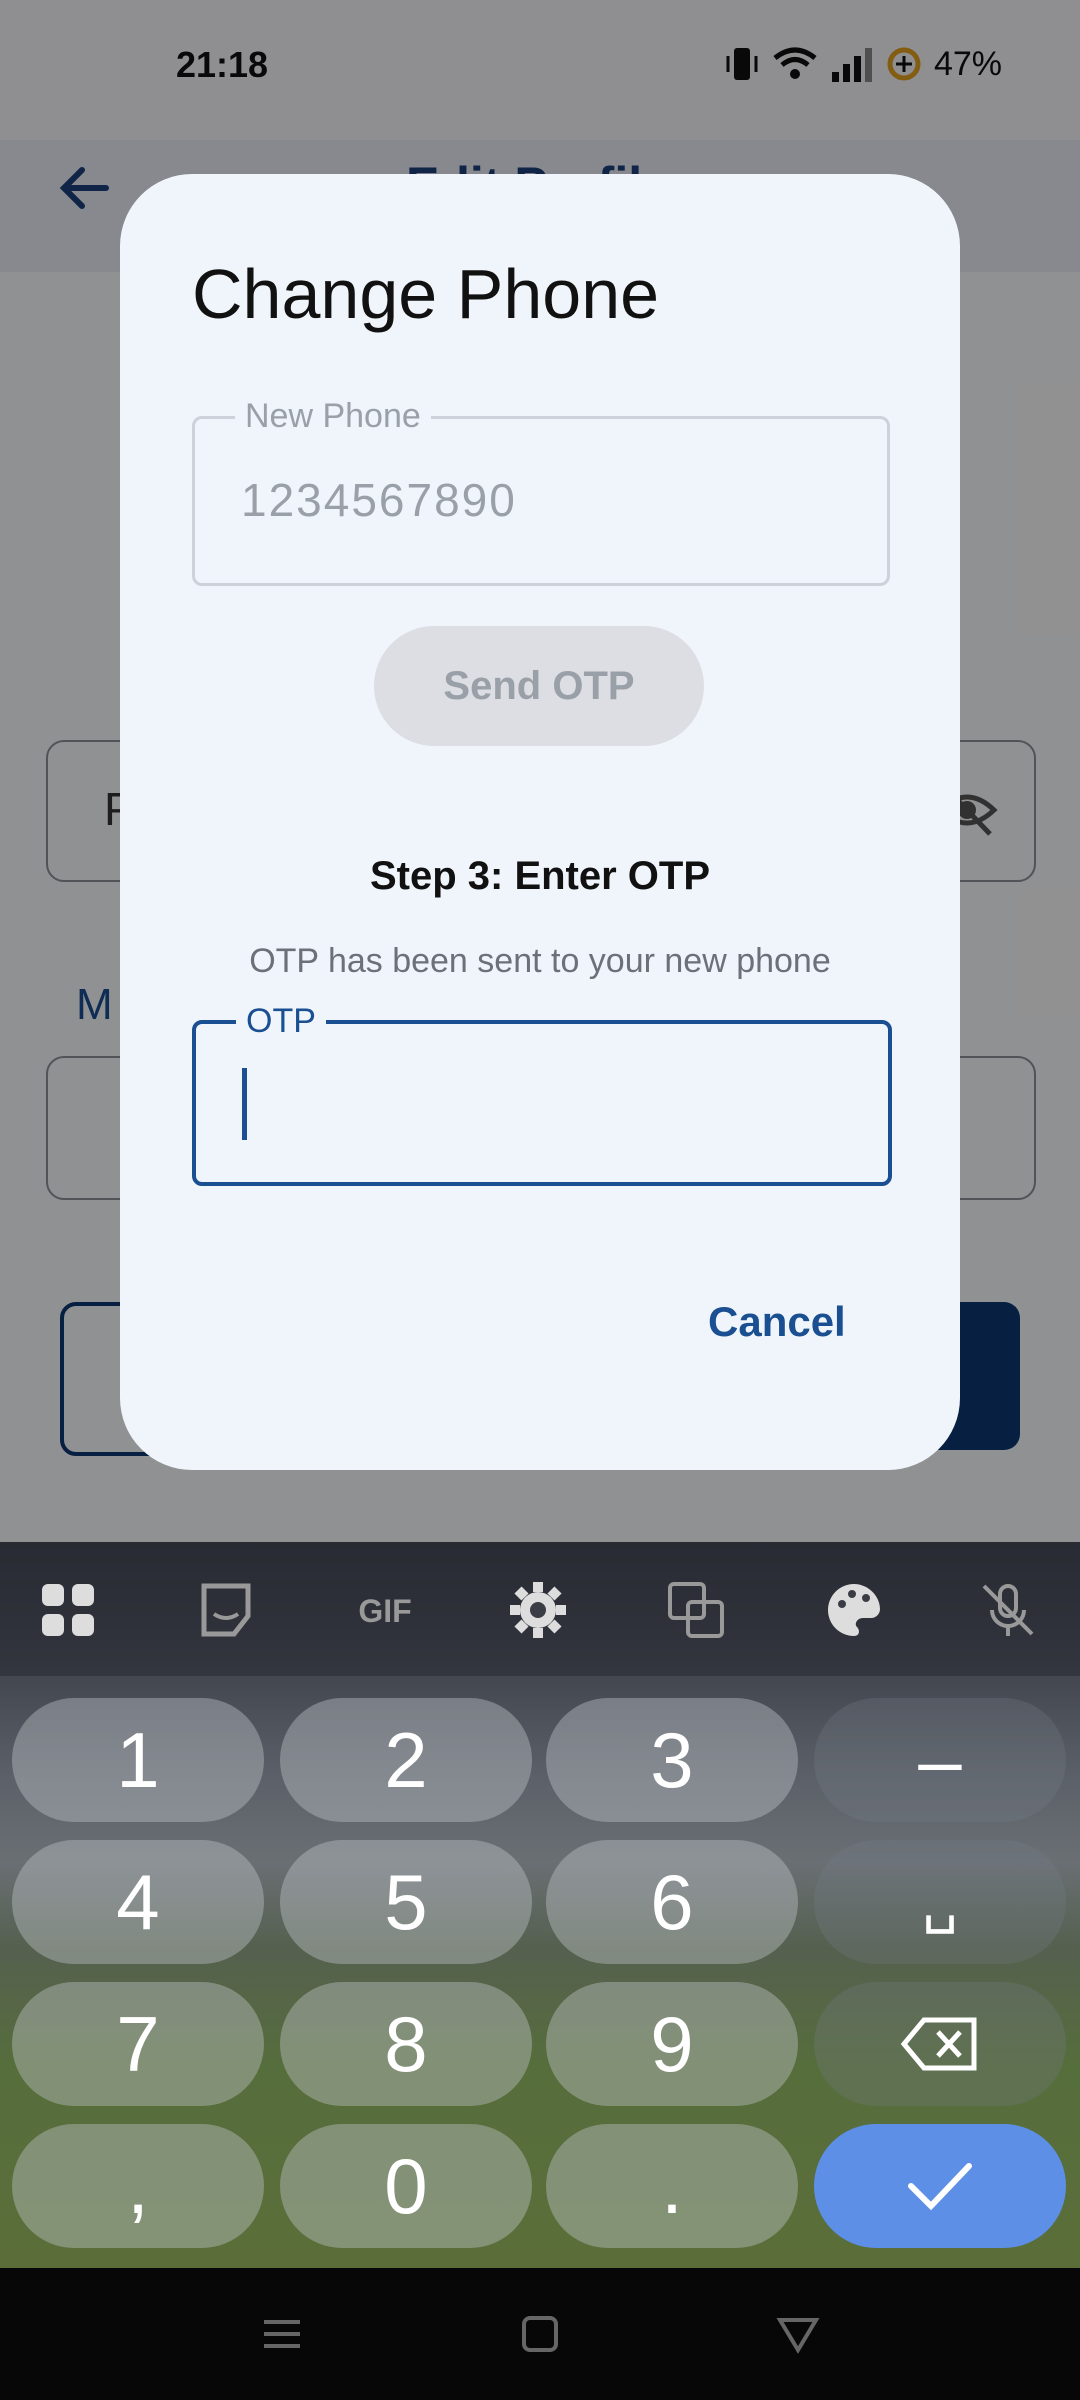  I want to click on home-icon, so click(540, 2334).